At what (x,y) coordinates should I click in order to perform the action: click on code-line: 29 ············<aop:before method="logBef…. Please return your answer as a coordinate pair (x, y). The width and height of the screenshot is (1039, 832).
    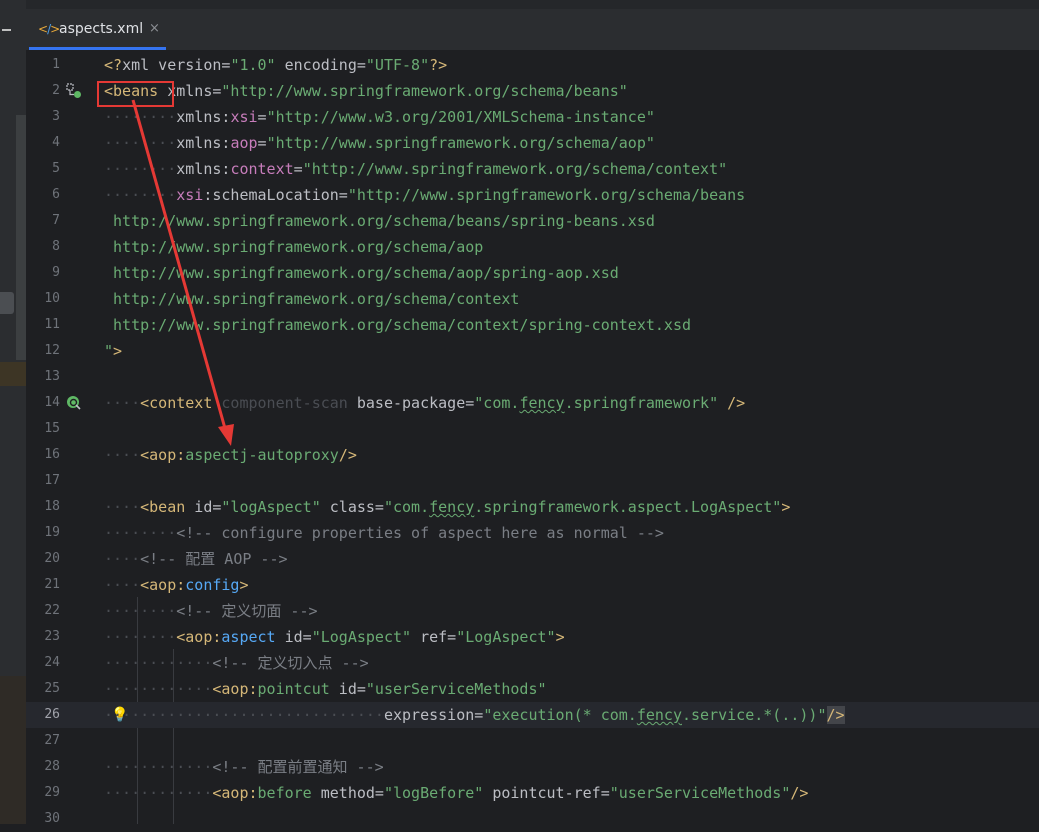
    Looking at the image, I should click on (532, 793).